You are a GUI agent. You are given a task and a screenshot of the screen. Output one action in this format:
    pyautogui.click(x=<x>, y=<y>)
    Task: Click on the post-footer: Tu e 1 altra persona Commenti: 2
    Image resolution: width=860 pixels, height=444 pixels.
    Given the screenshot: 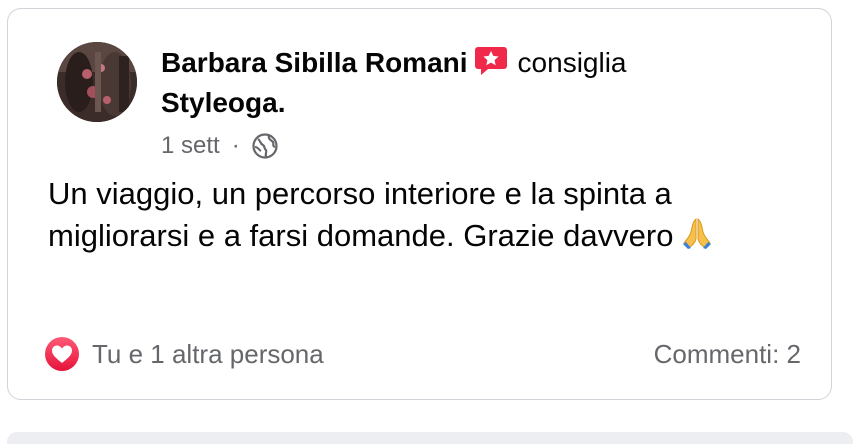 What is the action you would take?
    pyautogui.click(x=422, y=354)
    